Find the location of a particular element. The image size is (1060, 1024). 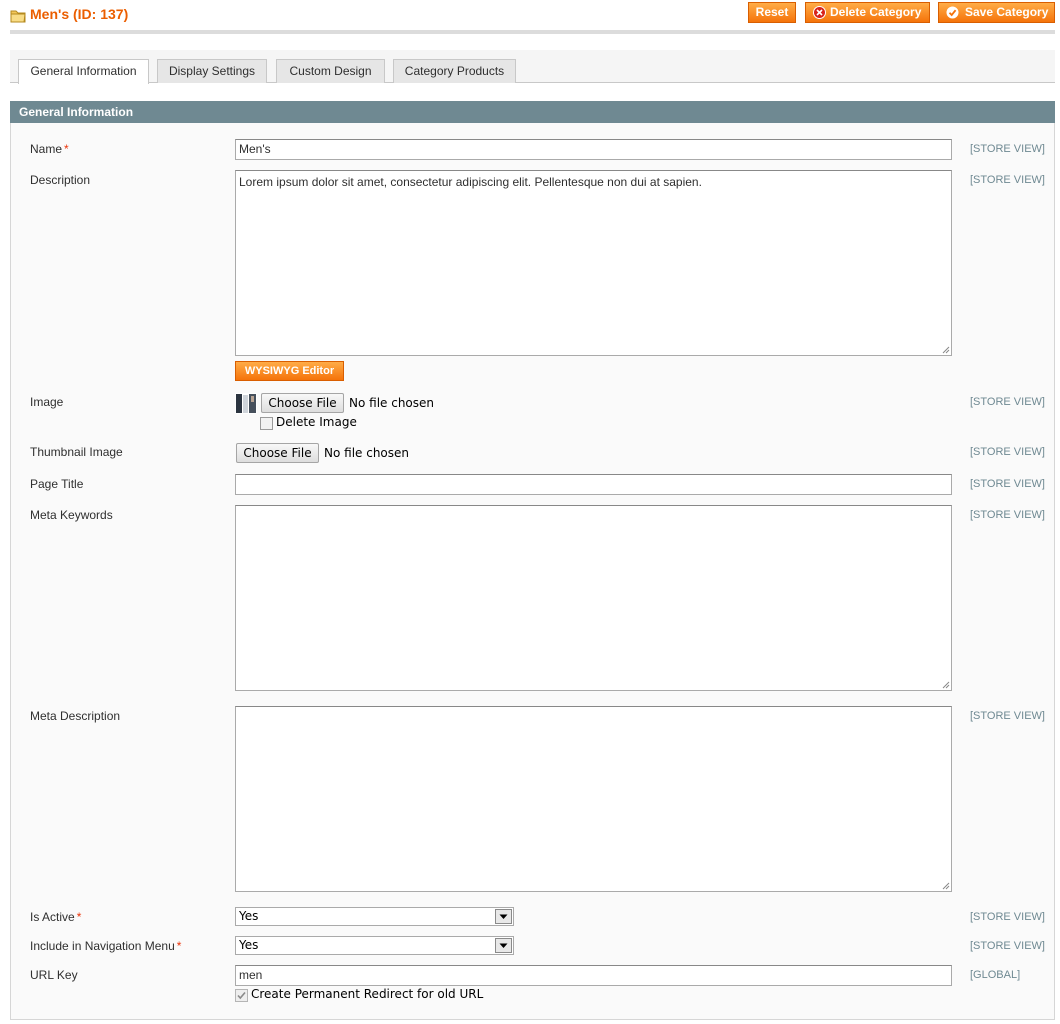

meta-keywords-scope: [STORE VIEW] is located at coordinates (1007, 515).